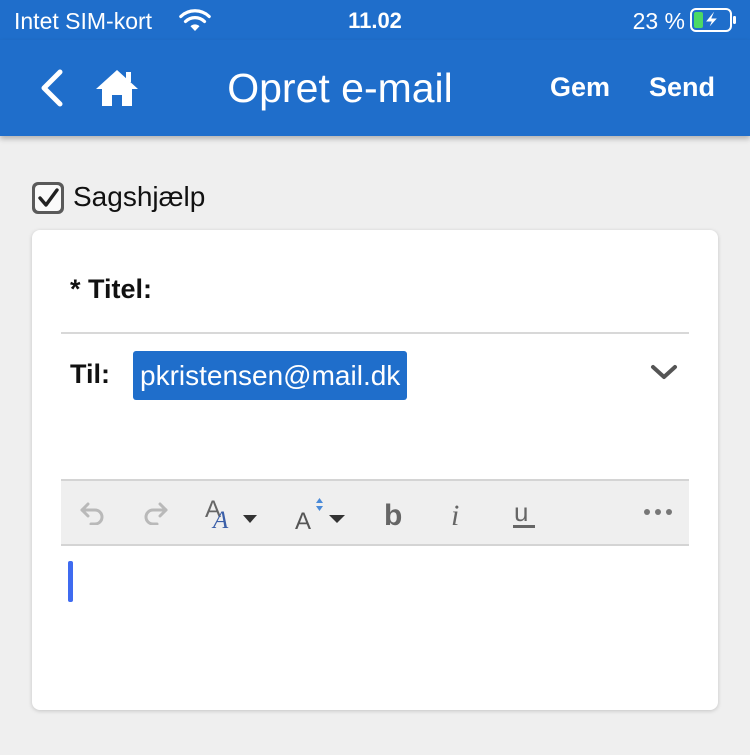  Describe the element at coordinates (682, 87) in the screenshot. I see `send-button: Send` at that location.